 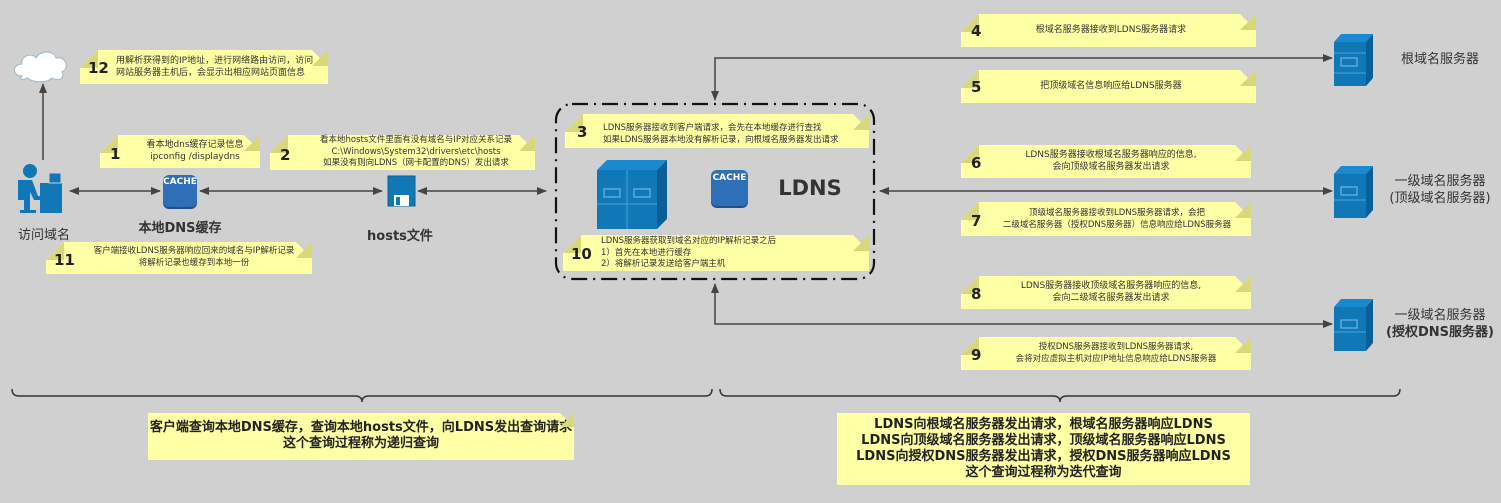 I want to click on brace-recursive, so click(x=362, y=395).